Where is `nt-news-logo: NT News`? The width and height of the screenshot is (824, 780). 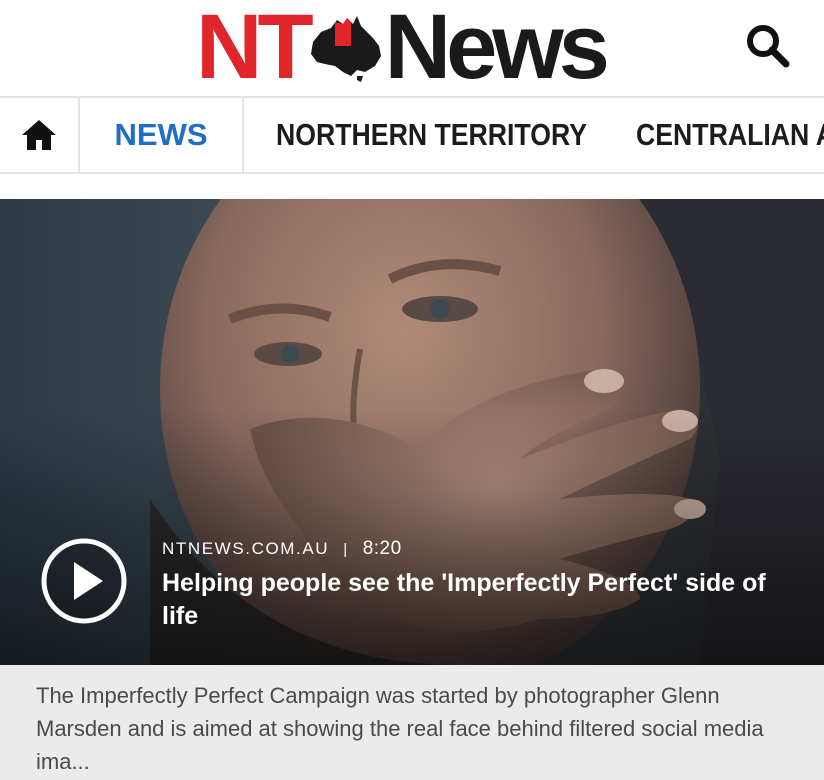 nt-news-logo: NT News is located at coordinates (403, 49).